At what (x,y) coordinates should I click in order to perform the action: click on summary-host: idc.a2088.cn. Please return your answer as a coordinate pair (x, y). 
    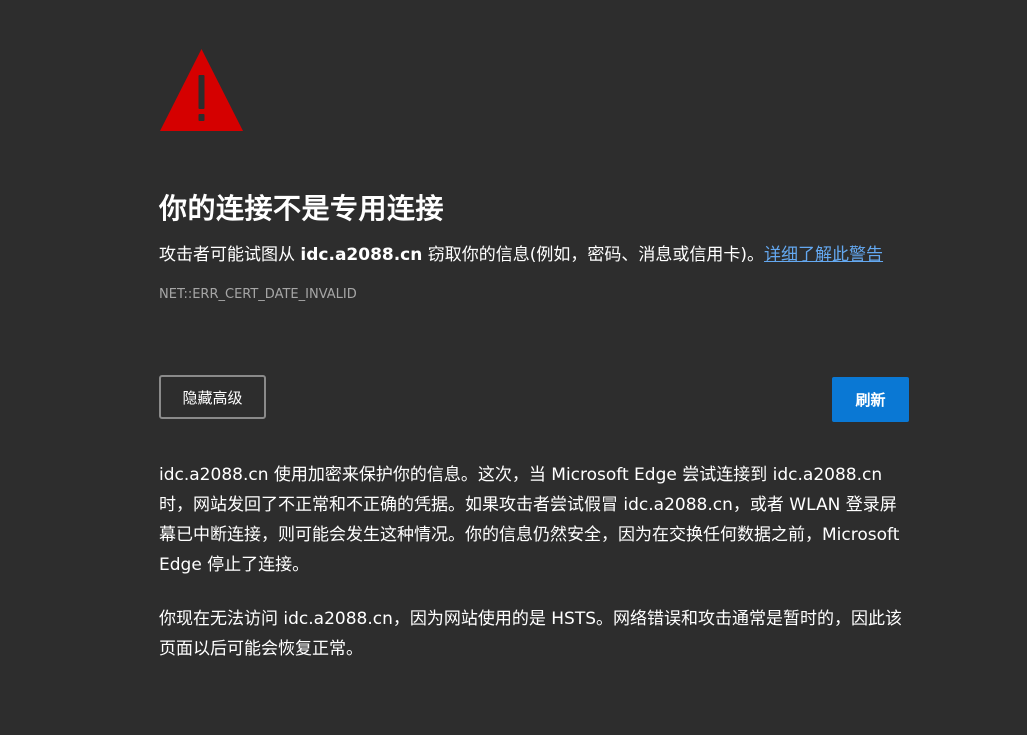
    Looking at the image, I should click on (361, 255).